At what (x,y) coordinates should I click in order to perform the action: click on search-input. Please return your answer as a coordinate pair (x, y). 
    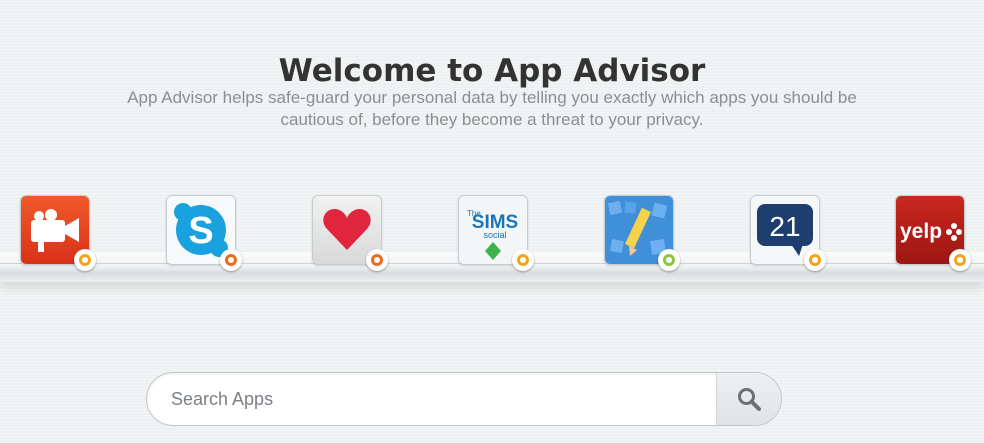
    Looking at the image, I should click on (431, 399).